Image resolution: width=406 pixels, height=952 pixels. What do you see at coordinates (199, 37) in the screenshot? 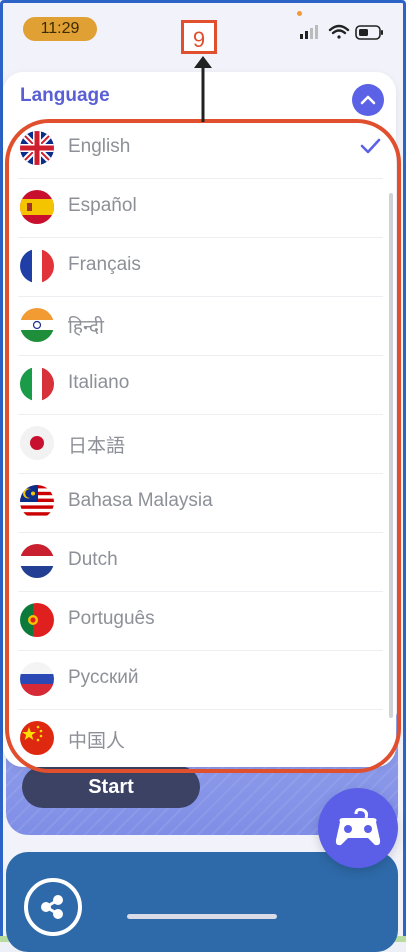
I see `annotation-badge: 9` at bounding box center [199, 37].